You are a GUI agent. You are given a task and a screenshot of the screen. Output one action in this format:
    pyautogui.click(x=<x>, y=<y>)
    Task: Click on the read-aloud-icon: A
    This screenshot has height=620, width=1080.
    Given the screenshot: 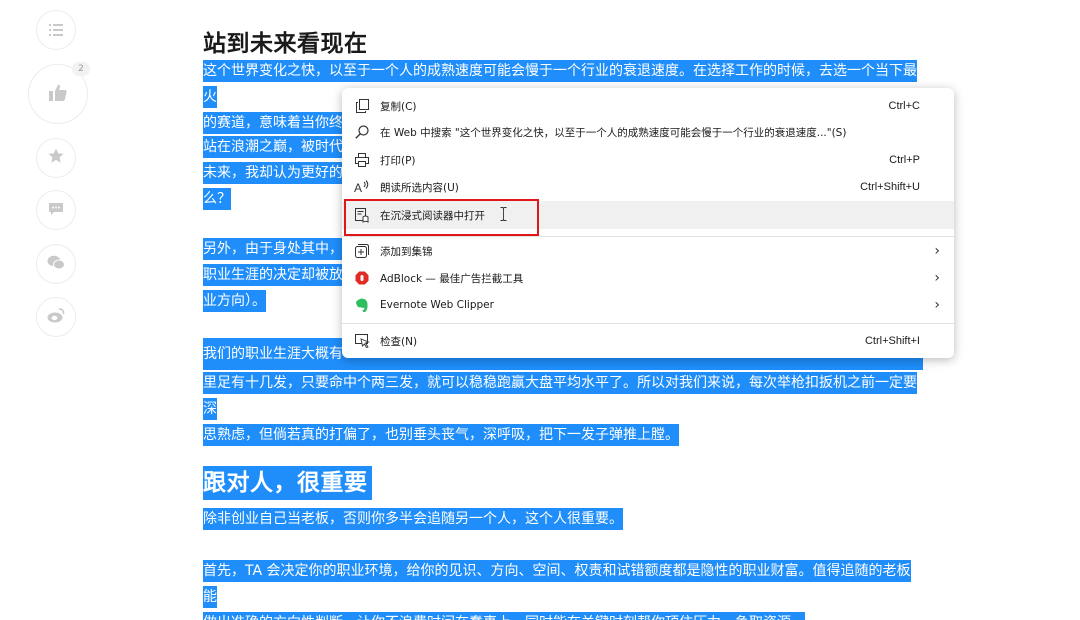 What is the action you would take?
    pyautogui.click(x=362, y=187)
    